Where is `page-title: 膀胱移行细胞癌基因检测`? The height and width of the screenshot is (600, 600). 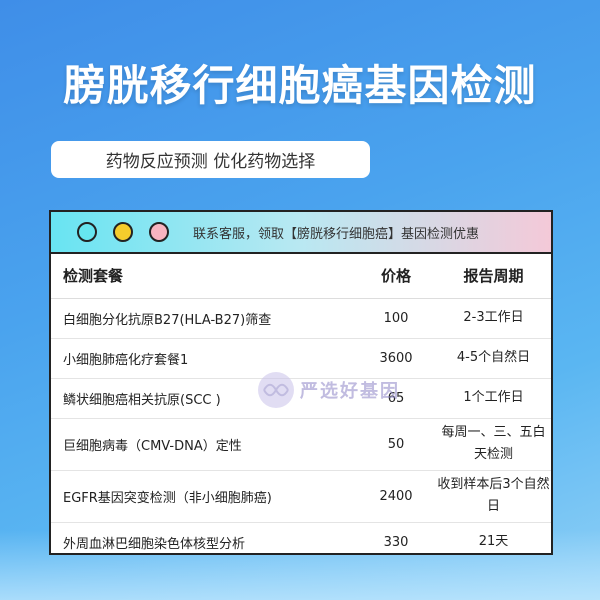 page-title: 膀胱移行细胞癌基因检测 is located at coordinates (300, 85).